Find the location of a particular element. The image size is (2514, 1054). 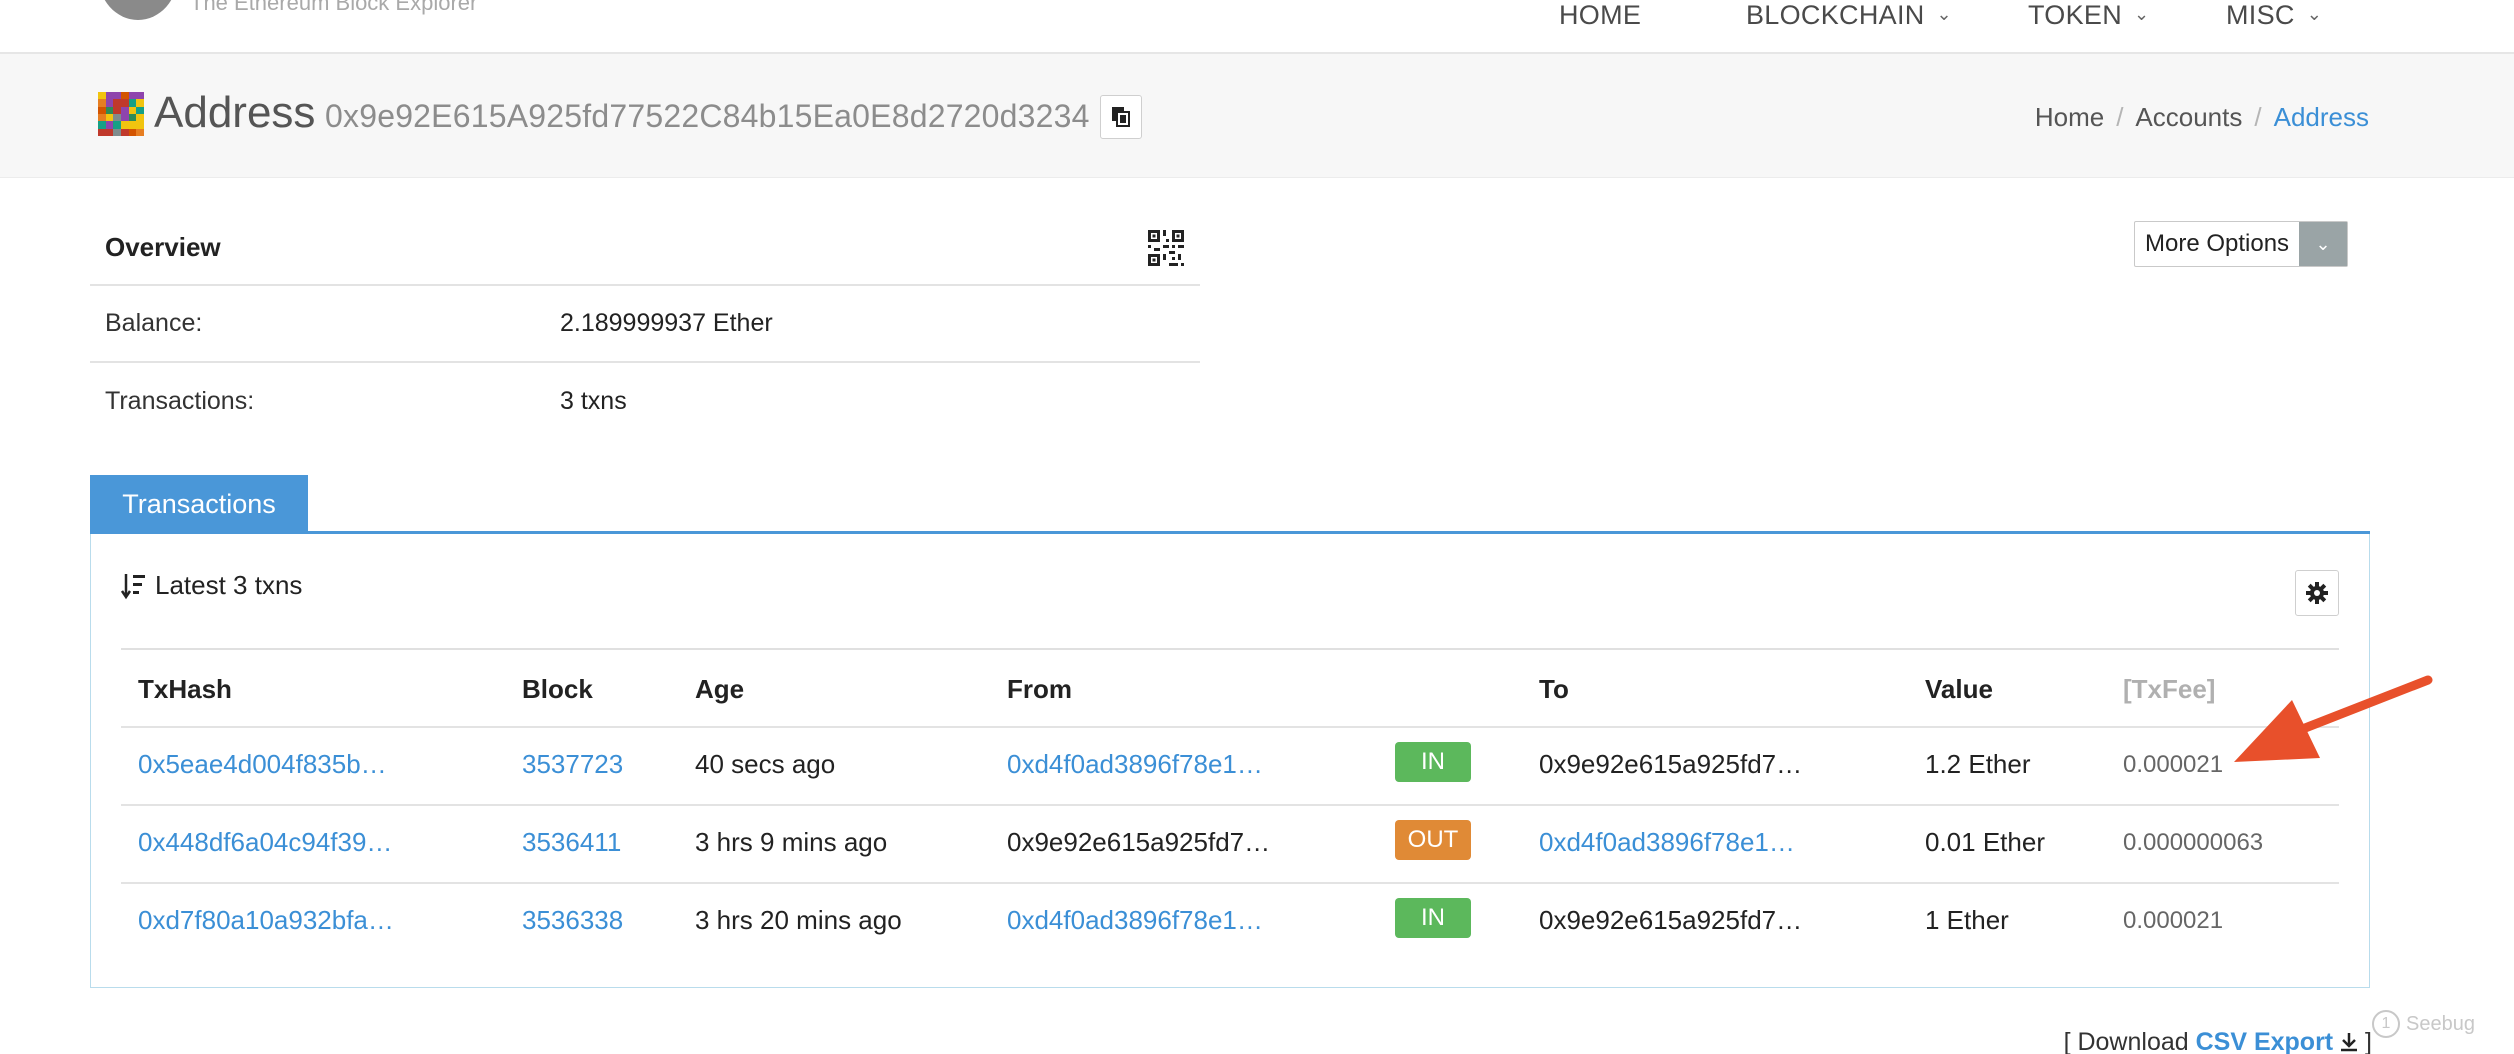

nav-home: HOME is located at coordinates (1600, 15).